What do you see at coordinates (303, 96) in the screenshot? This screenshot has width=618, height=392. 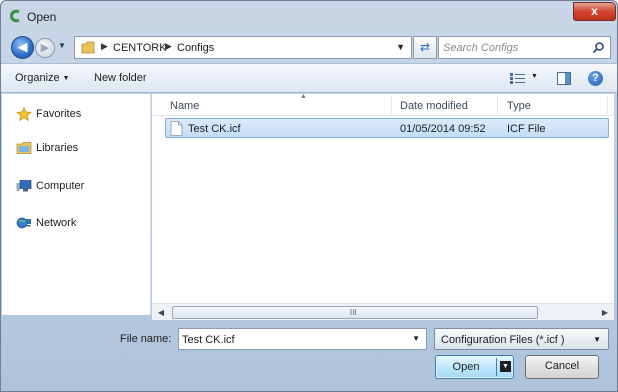 I see `sort-indicator-icon: ▲` at bounding box center [303, 96].